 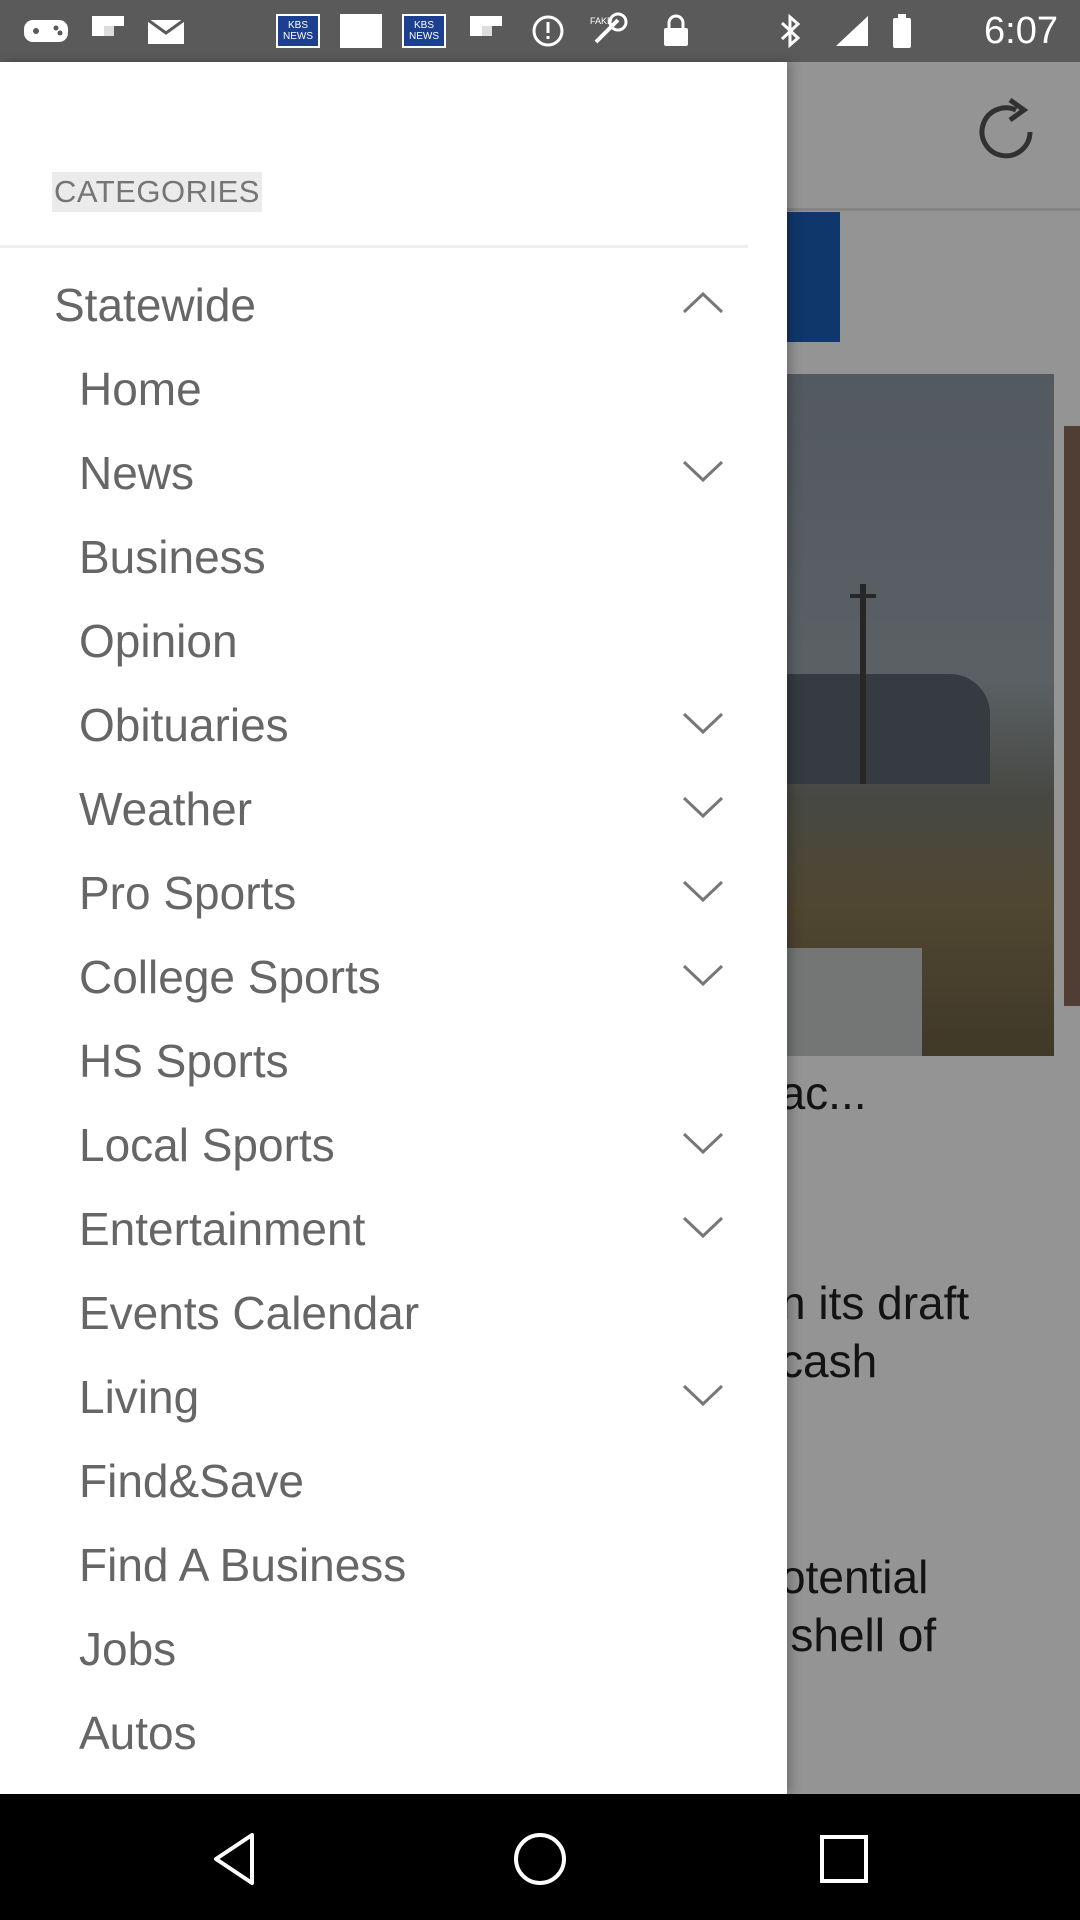 I want to click on category-item-label: Jobs, so click(x=128, y=1649).